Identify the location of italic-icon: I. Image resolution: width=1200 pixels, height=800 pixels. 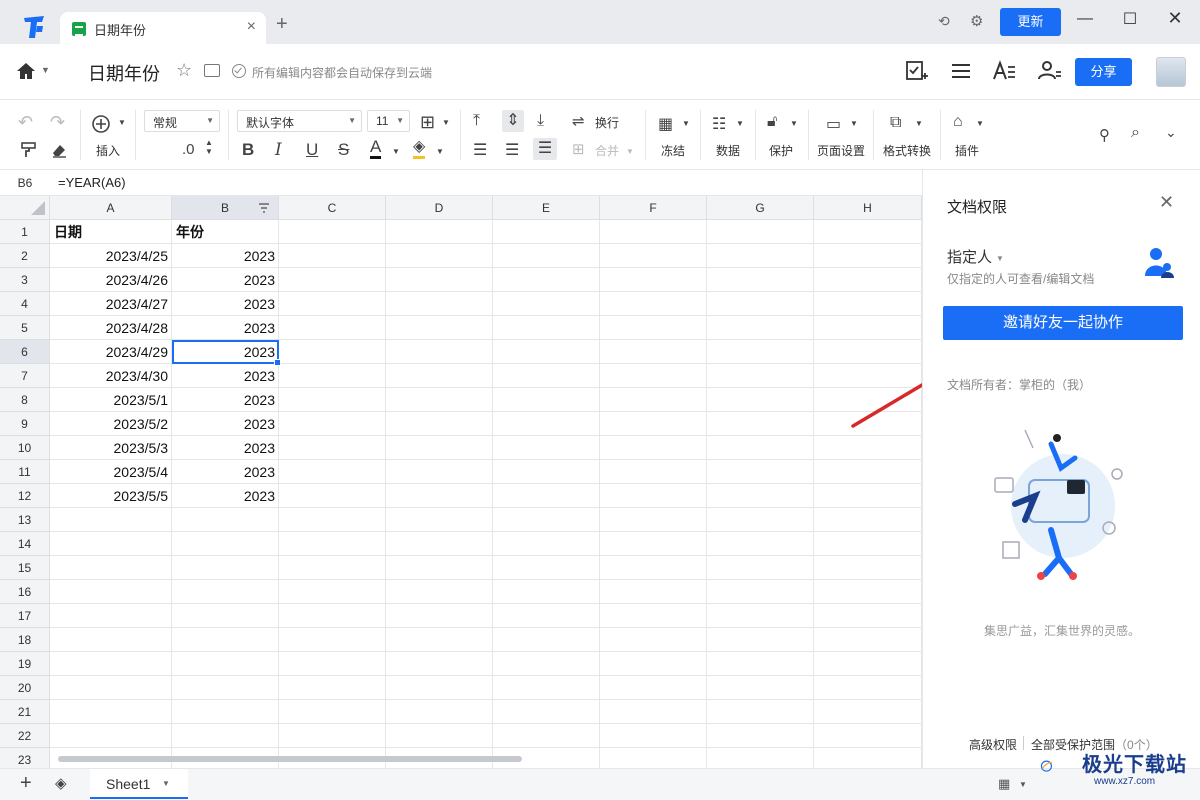
(278, 150).